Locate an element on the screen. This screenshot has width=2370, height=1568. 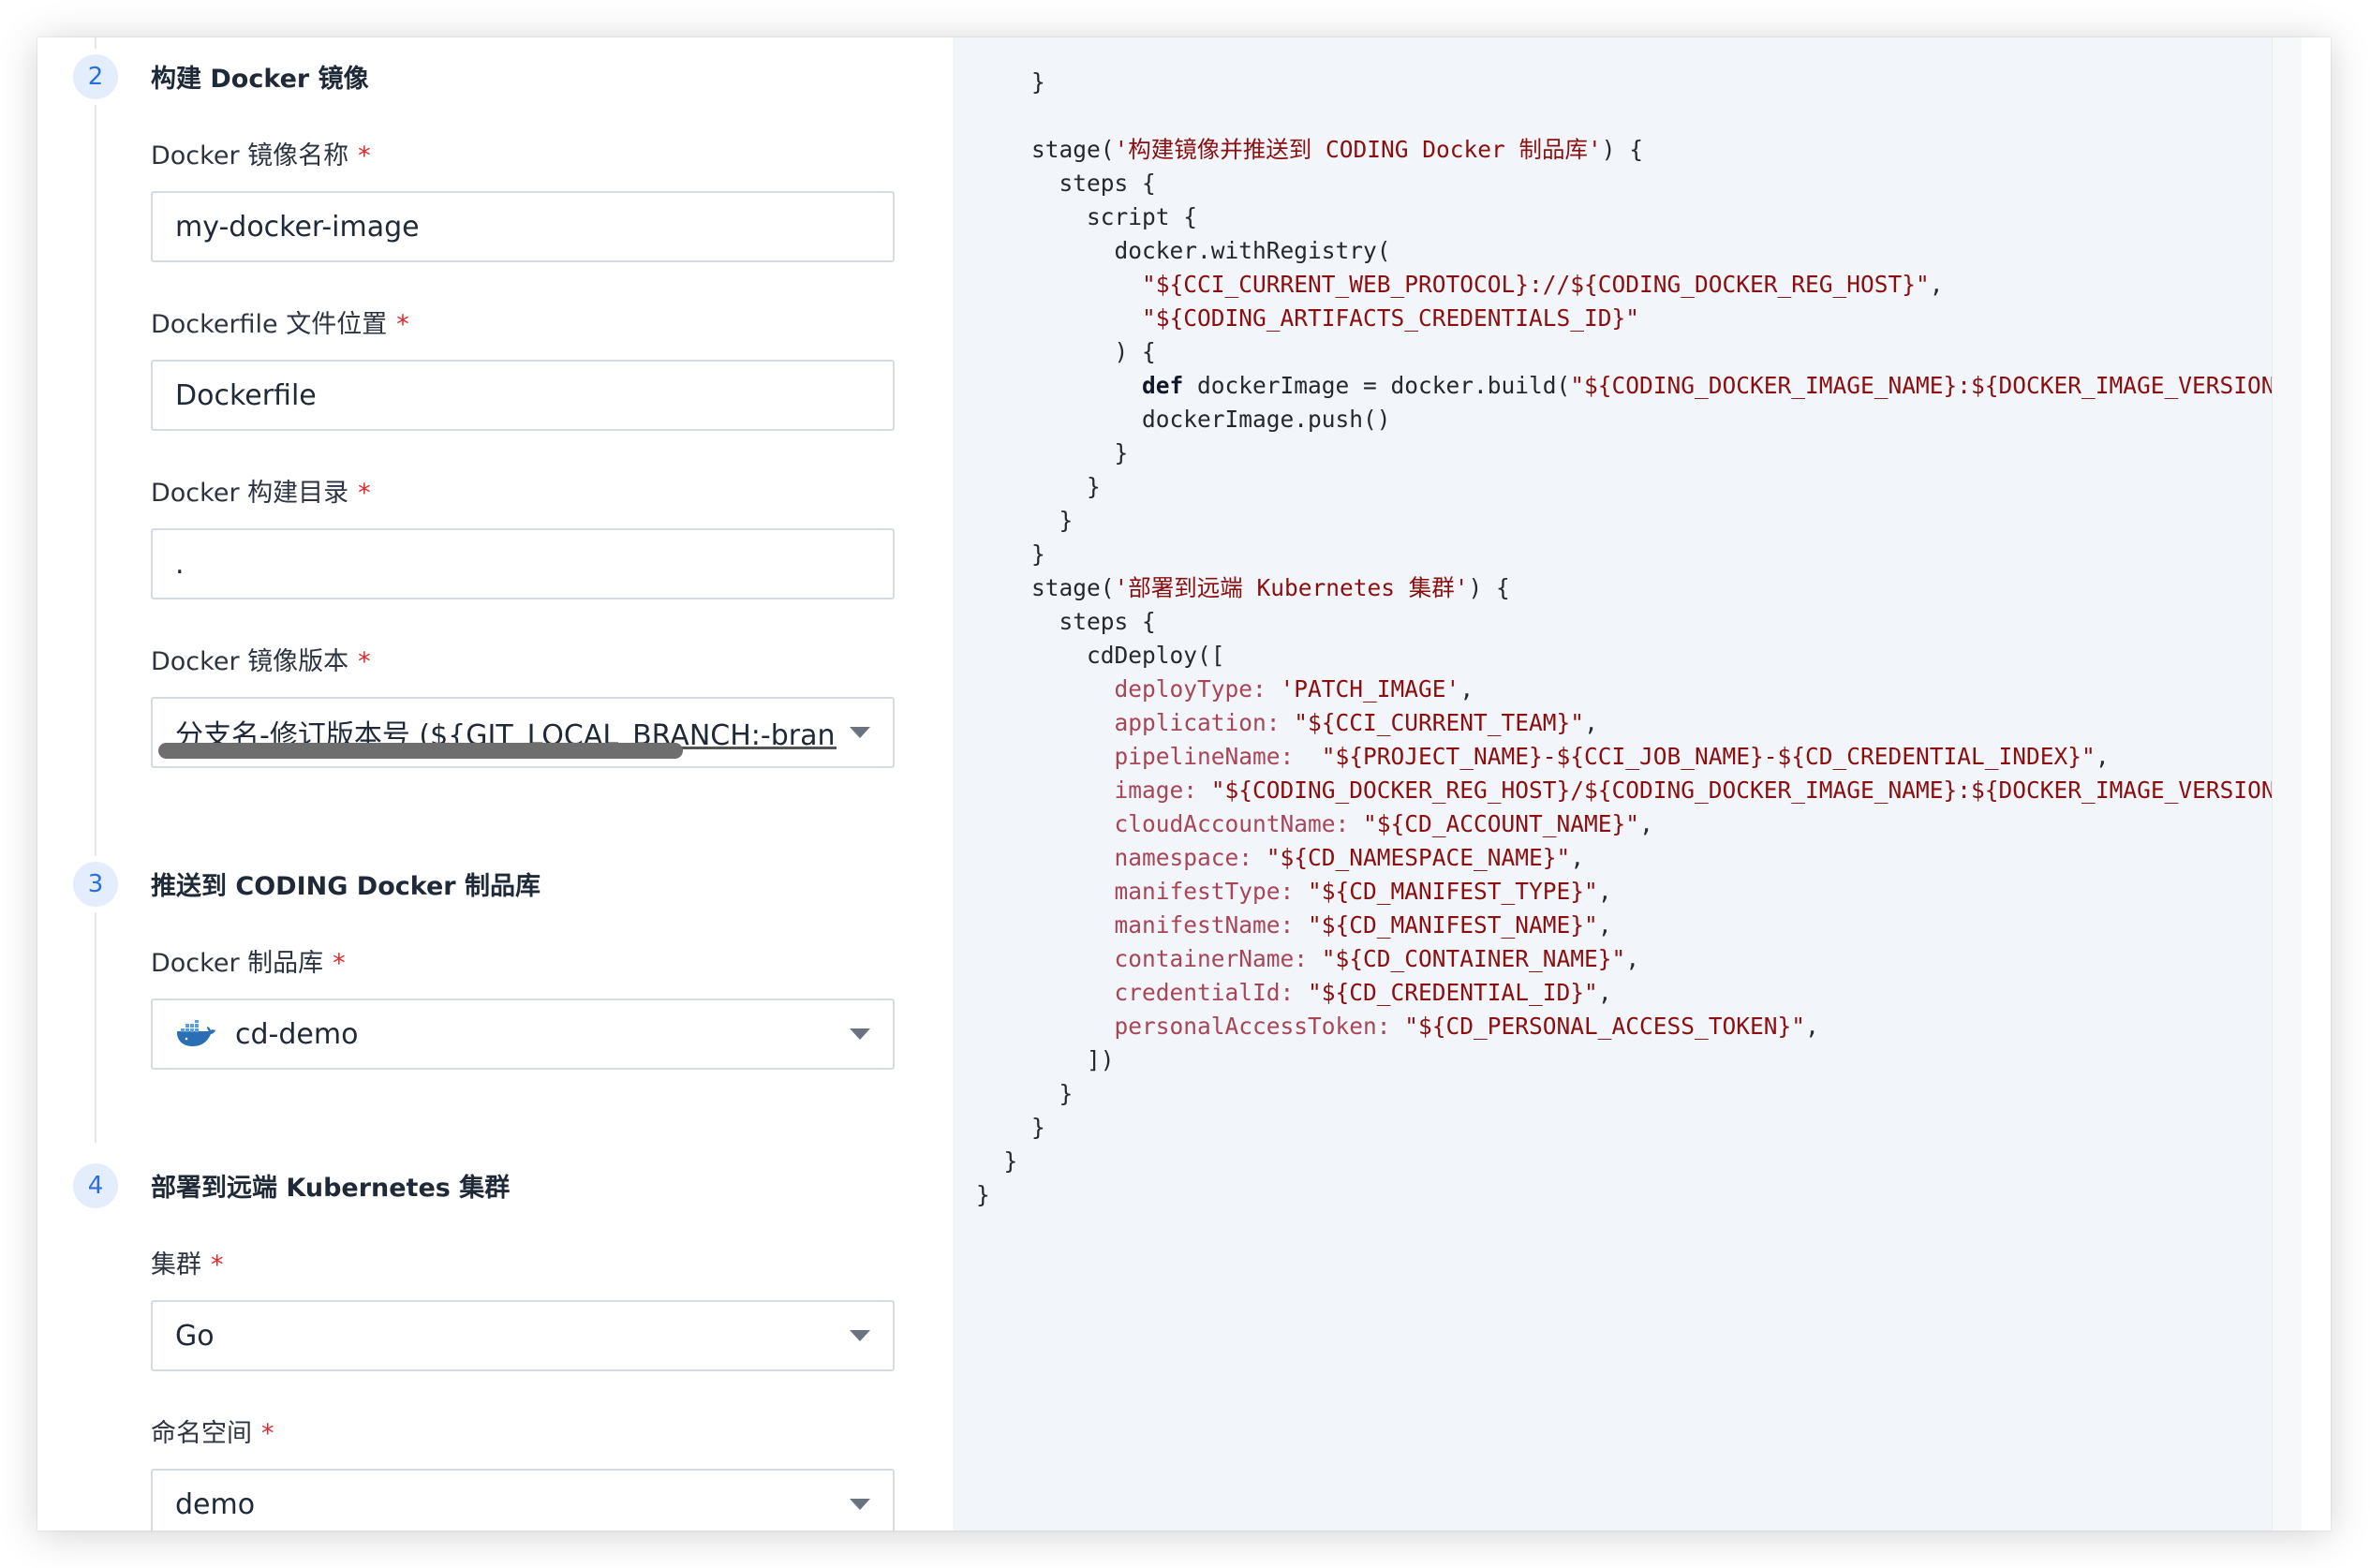
vertical-scrollbar is located at coordinates (2287, 784).